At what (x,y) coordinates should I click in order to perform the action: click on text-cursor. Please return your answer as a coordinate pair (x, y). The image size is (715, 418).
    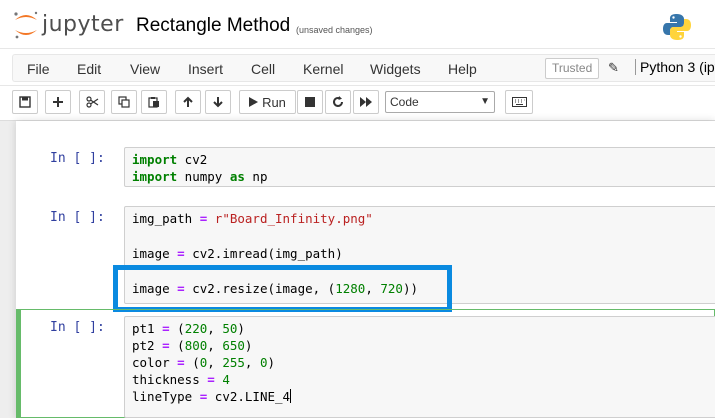
    Looking at the image, I should click on (291, 396).